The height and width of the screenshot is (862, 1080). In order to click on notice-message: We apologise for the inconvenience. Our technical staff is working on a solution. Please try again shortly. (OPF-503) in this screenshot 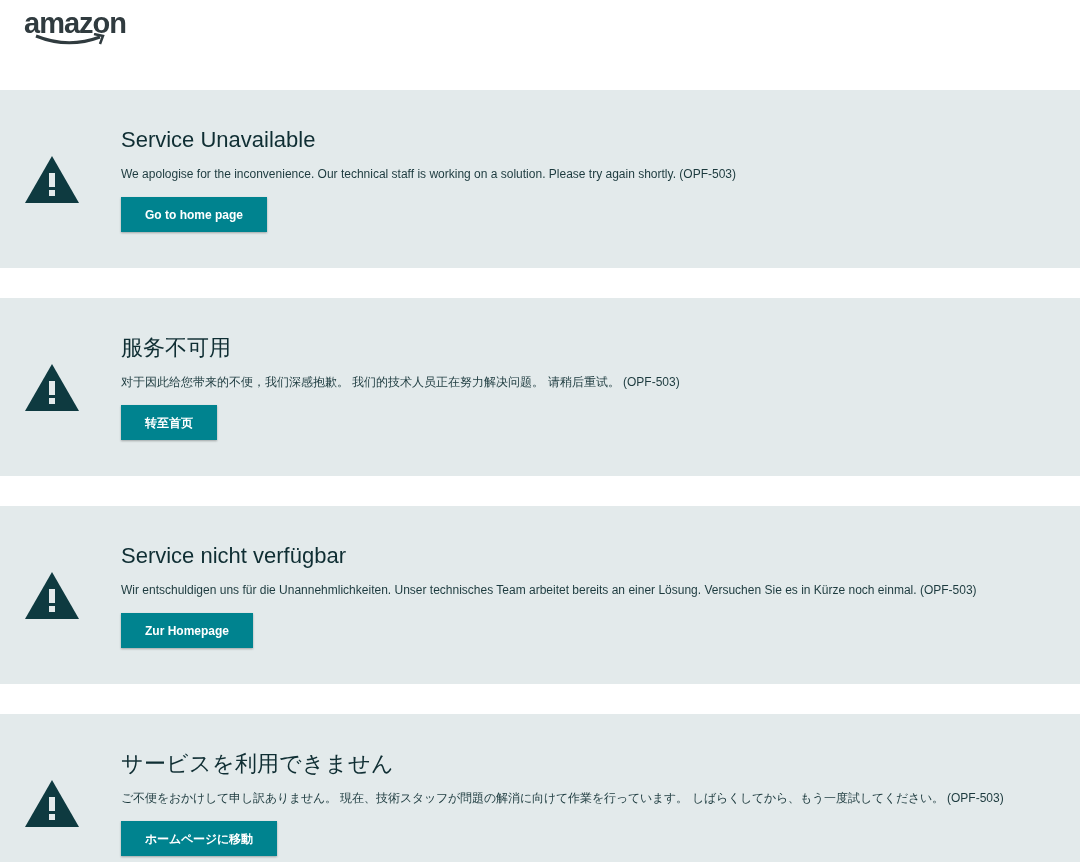, I will do `click(428, 174)`.